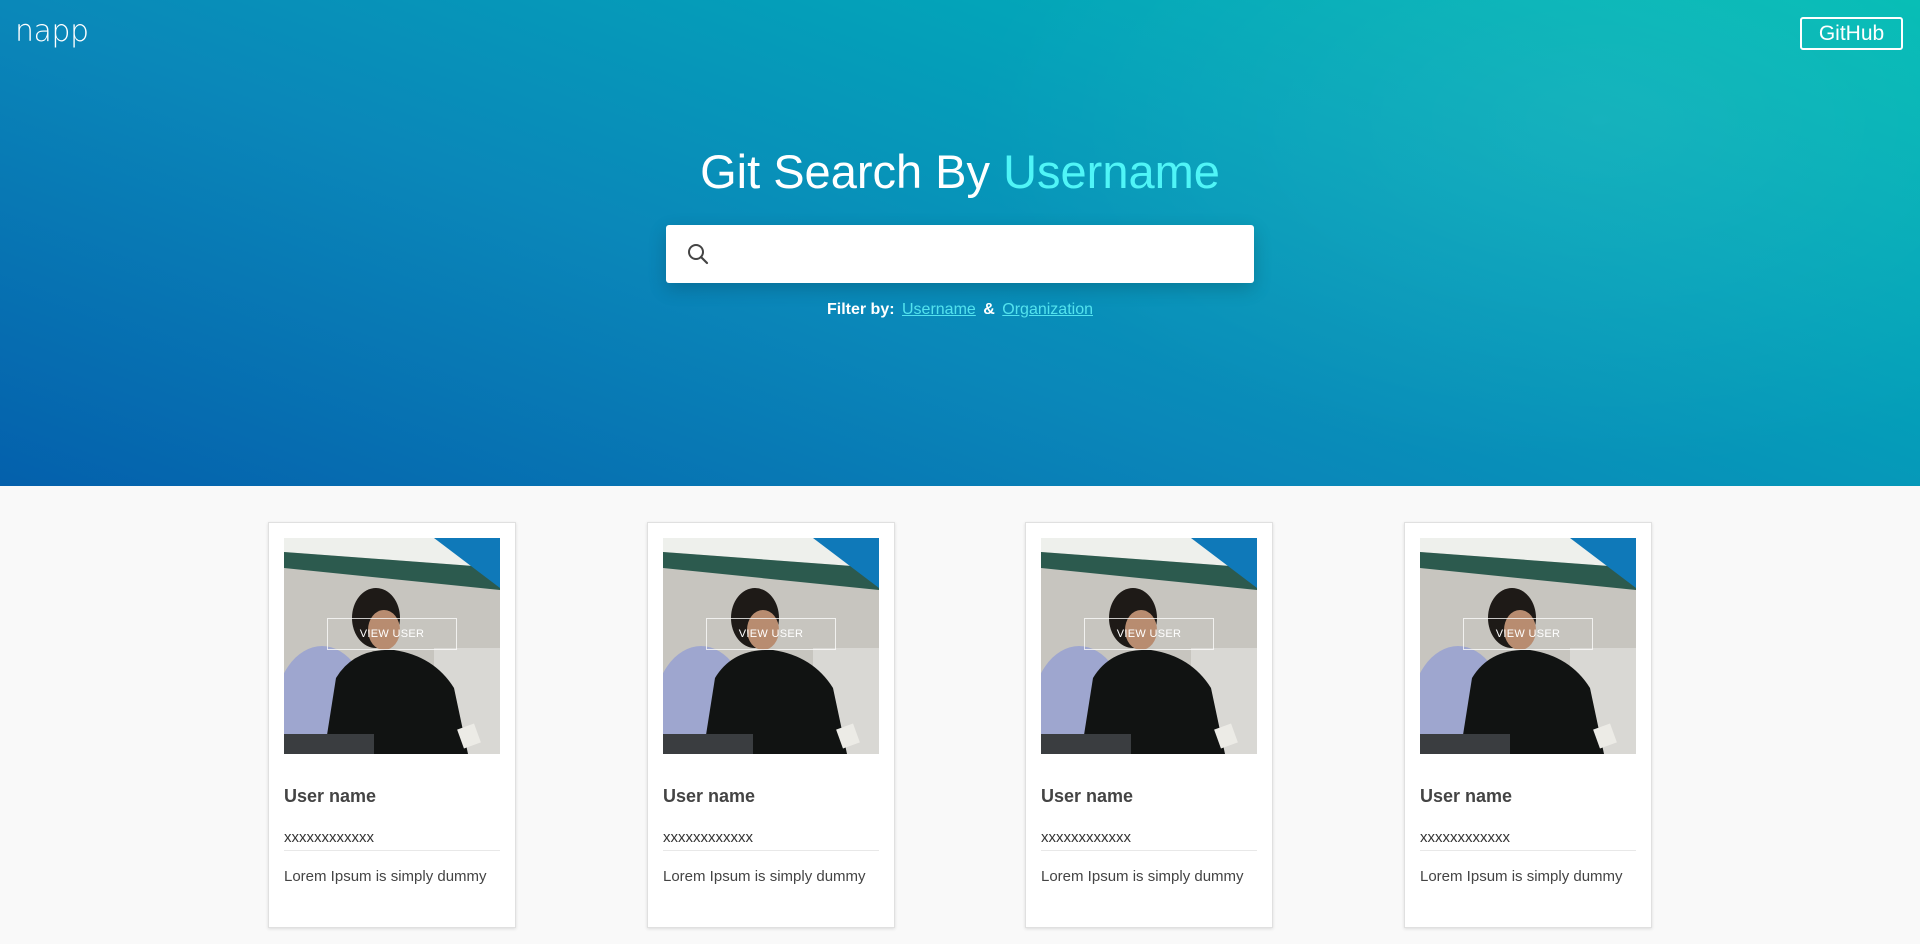  What do you see at coordinates (1111, 171) in the screenshot?
I see `title-accent: Username` at bounding box center [1111, 171].